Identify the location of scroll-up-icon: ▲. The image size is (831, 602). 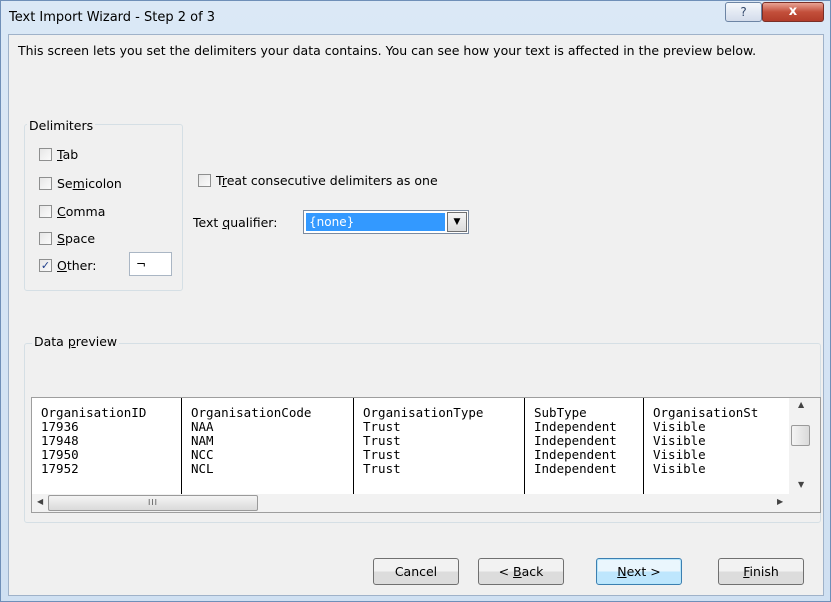
(801, 404).